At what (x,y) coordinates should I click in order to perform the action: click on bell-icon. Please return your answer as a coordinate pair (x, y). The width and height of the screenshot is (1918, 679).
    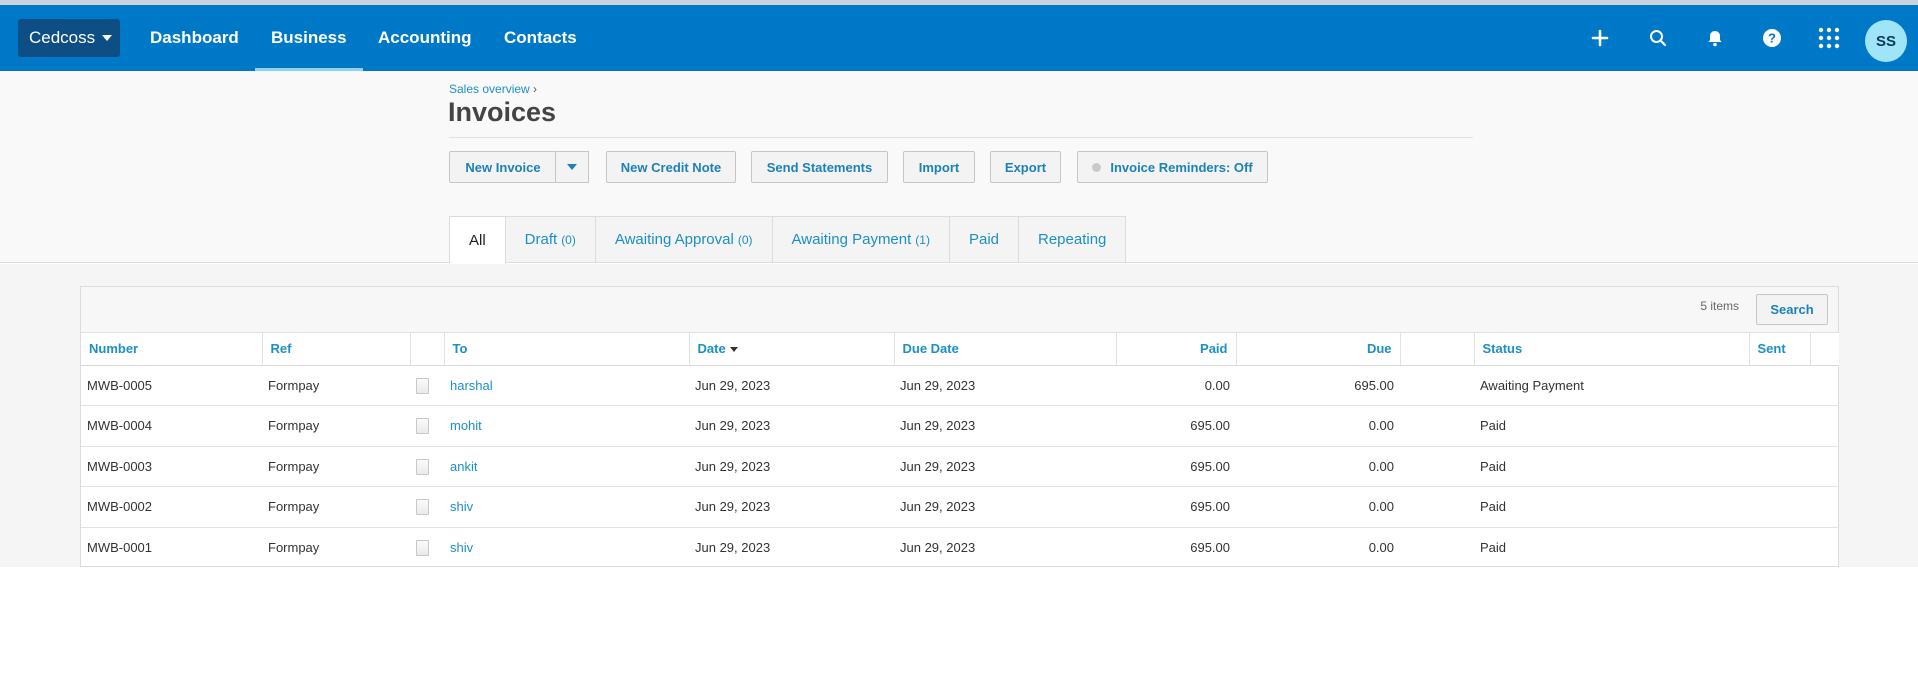
    Looking at the image, I should click on (1715, 38).